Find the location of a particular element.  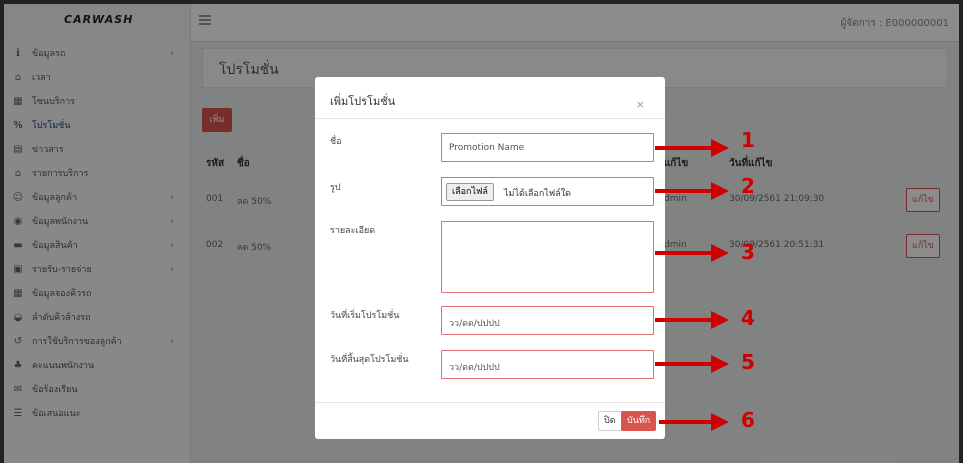

modal-header: เพิ่มโปรโมชั่น × is located at coordinates (490, 98).